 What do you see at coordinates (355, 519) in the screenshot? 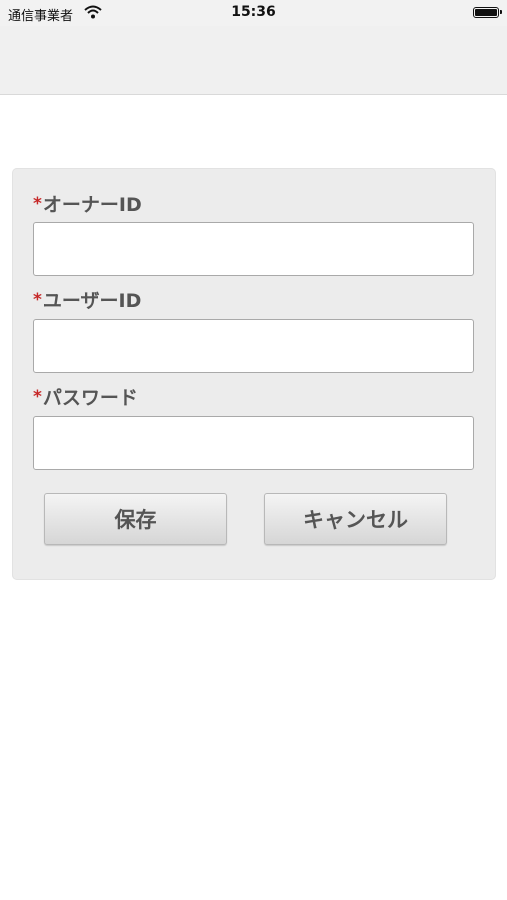
I see `cancel-button: キャンセル` at bounding box center [355, 519].